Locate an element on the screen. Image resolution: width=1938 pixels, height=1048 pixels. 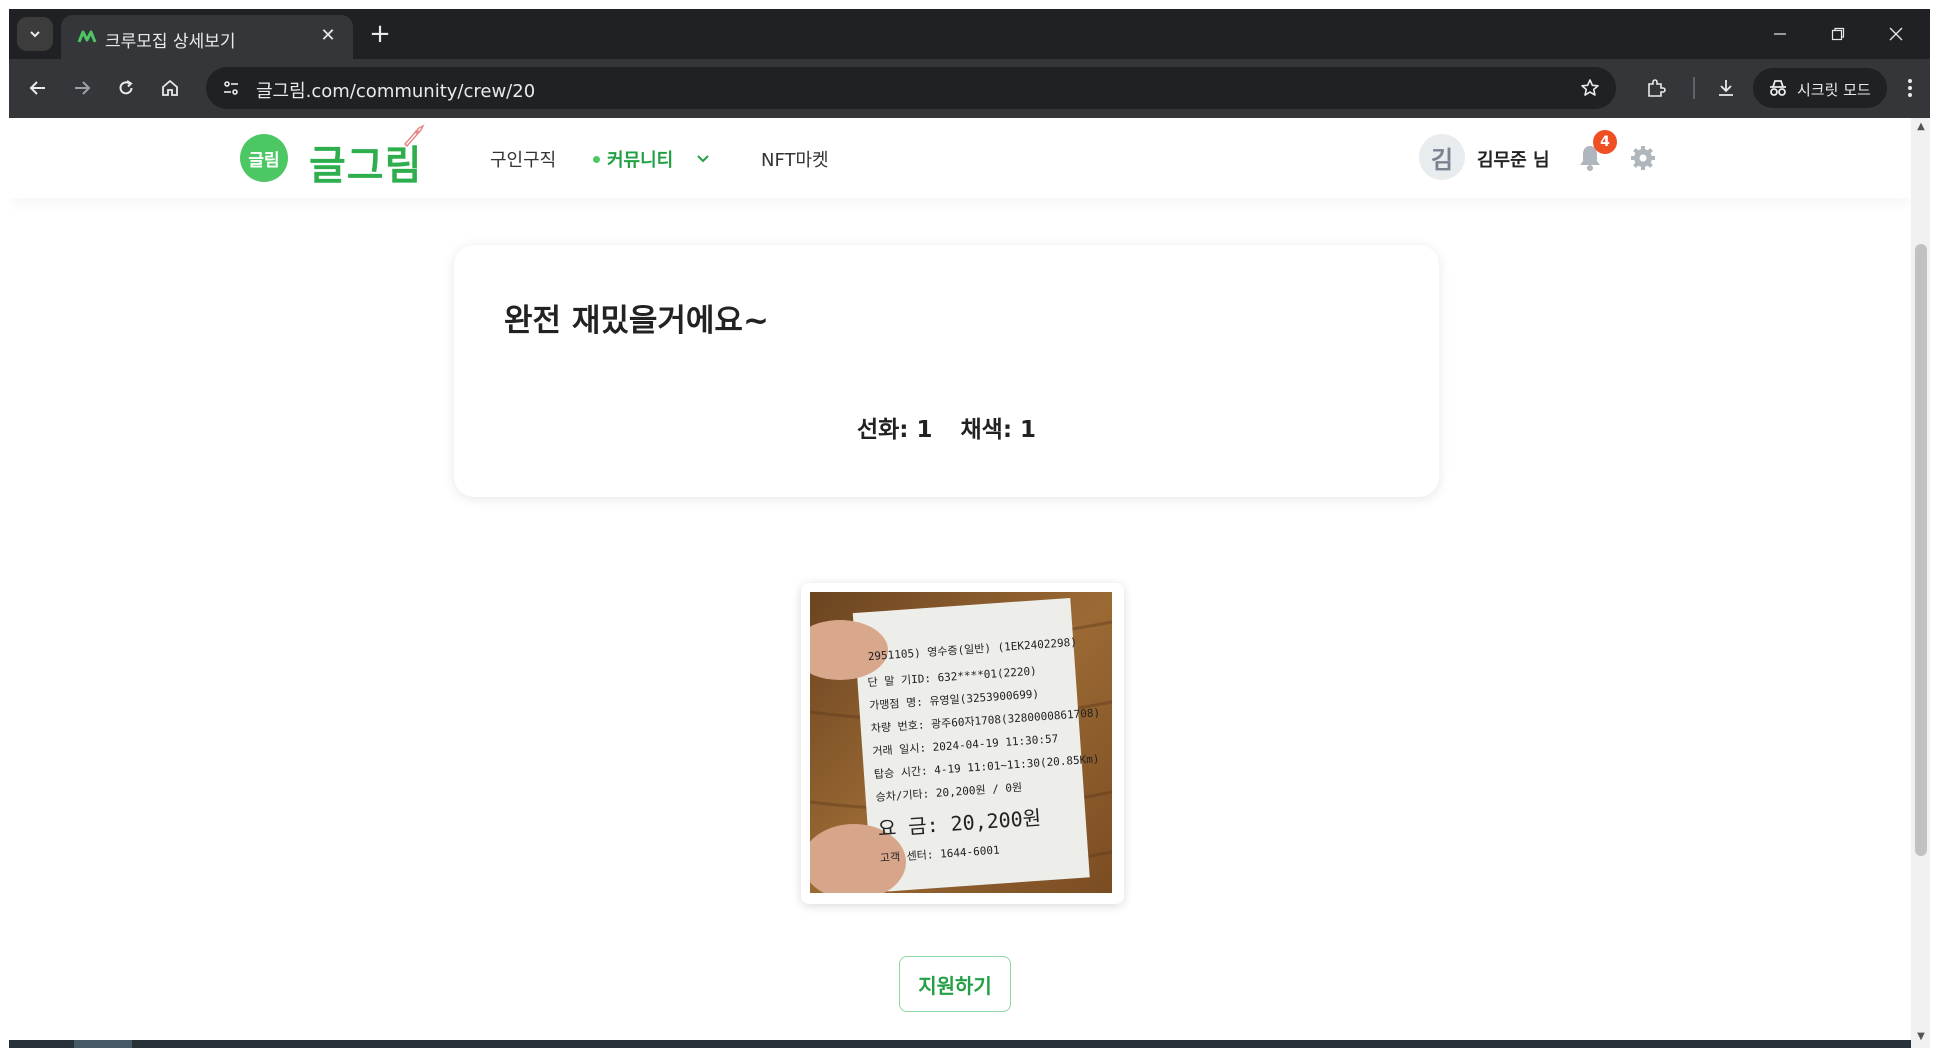
arrow-right-icon is located at coordinates (83, 88).